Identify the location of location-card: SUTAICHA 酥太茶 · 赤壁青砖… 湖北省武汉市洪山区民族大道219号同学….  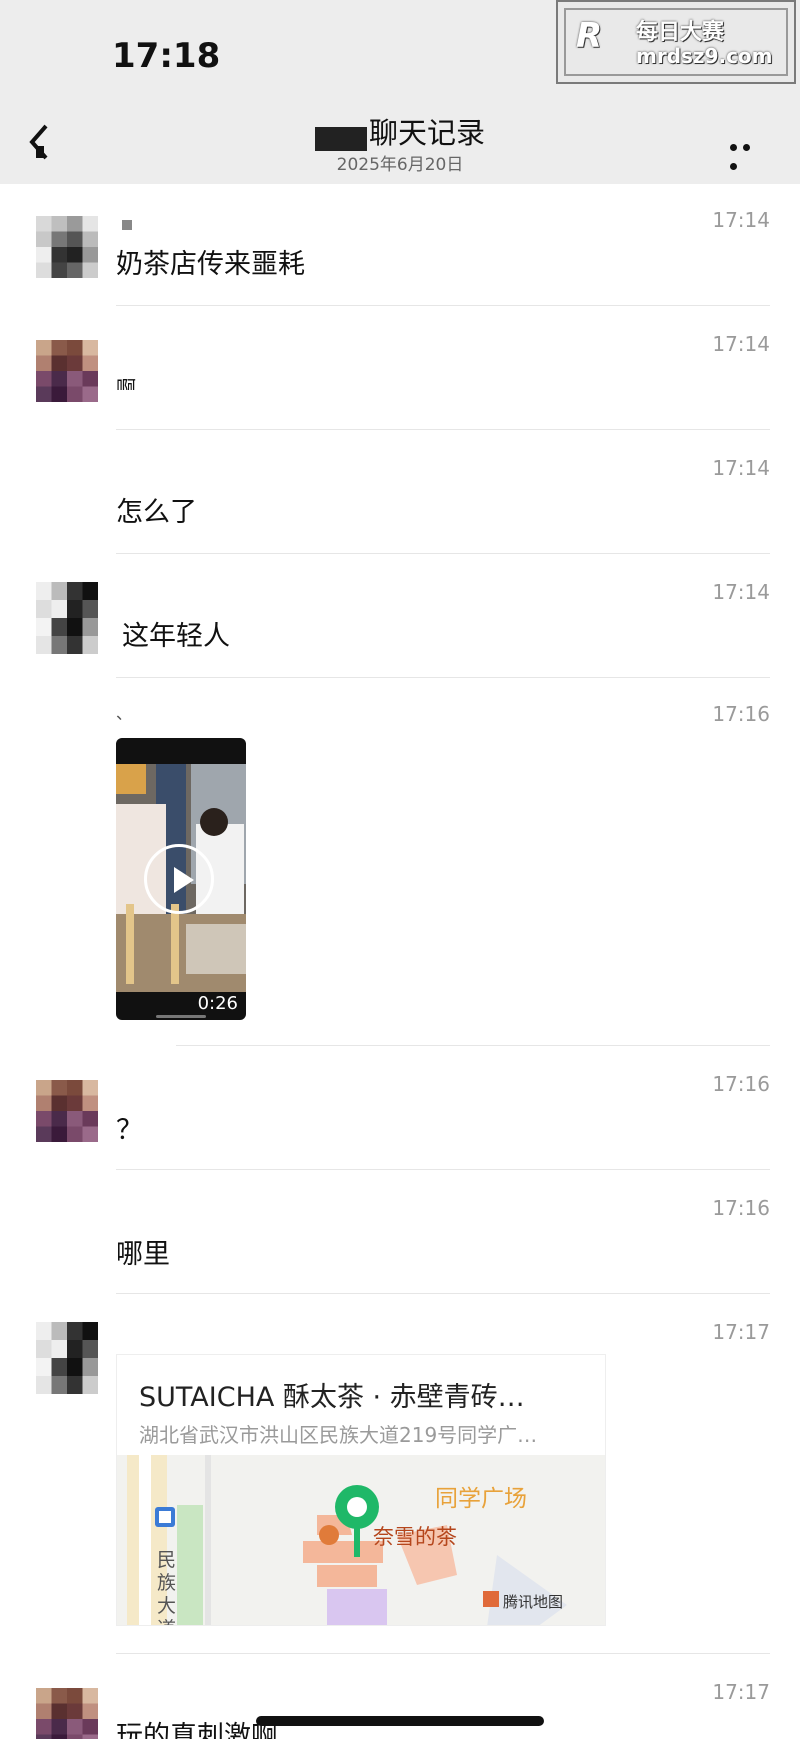
(361, 1490).